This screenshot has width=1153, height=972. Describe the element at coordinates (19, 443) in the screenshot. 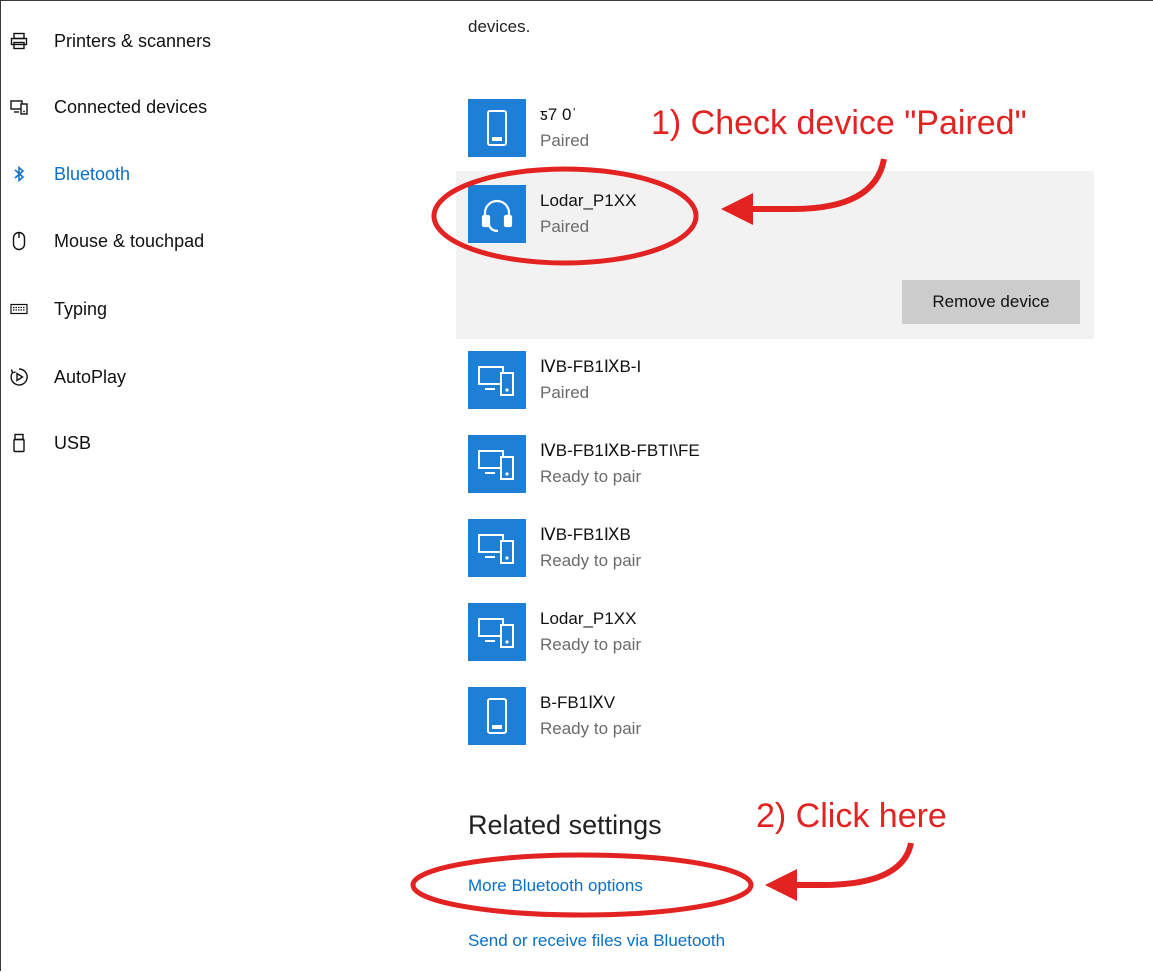

I see `usb-icon` at that location.